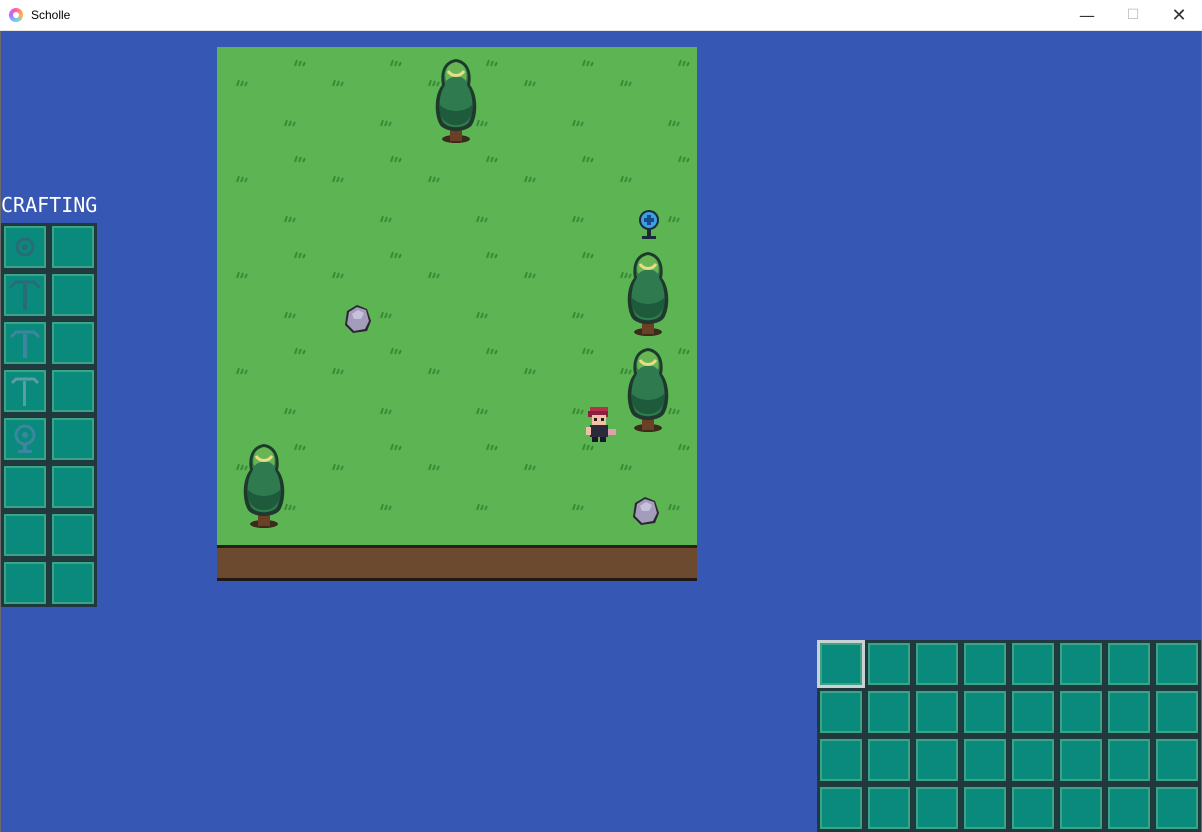 This screenshot has width=1202, height=832. Describe the element at coordinates (601, 424) in the screenshot. I see `player-character` at that location.